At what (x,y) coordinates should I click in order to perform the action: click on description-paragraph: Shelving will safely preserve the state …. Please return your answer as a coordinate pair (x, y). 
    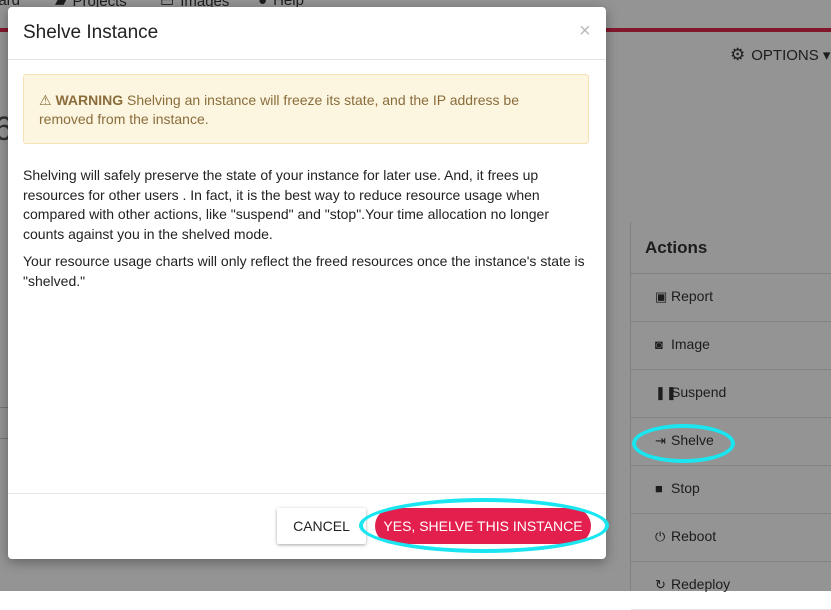
    Looking at the image, I should click on (286, 204).